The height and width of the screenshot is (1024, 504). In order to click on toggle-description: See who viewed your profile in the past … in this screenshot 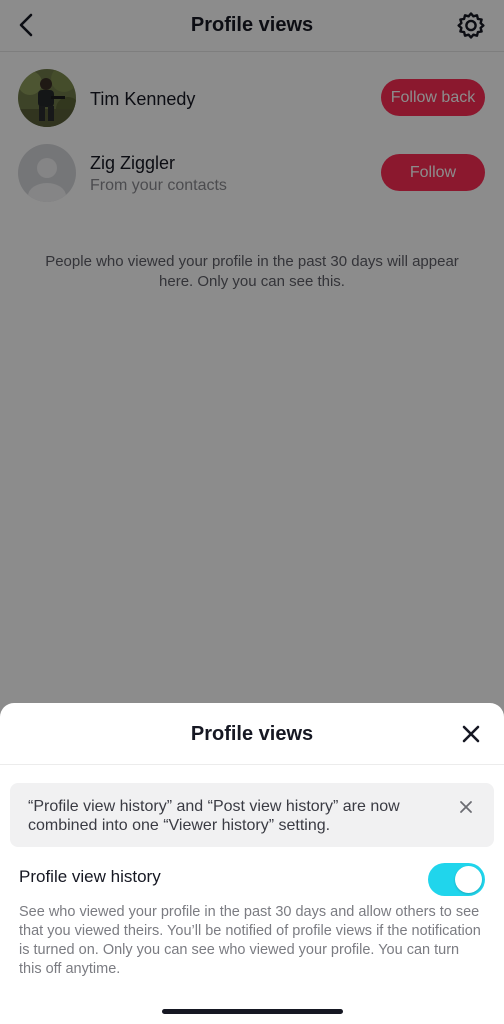, I will do `click(250, 940)`.